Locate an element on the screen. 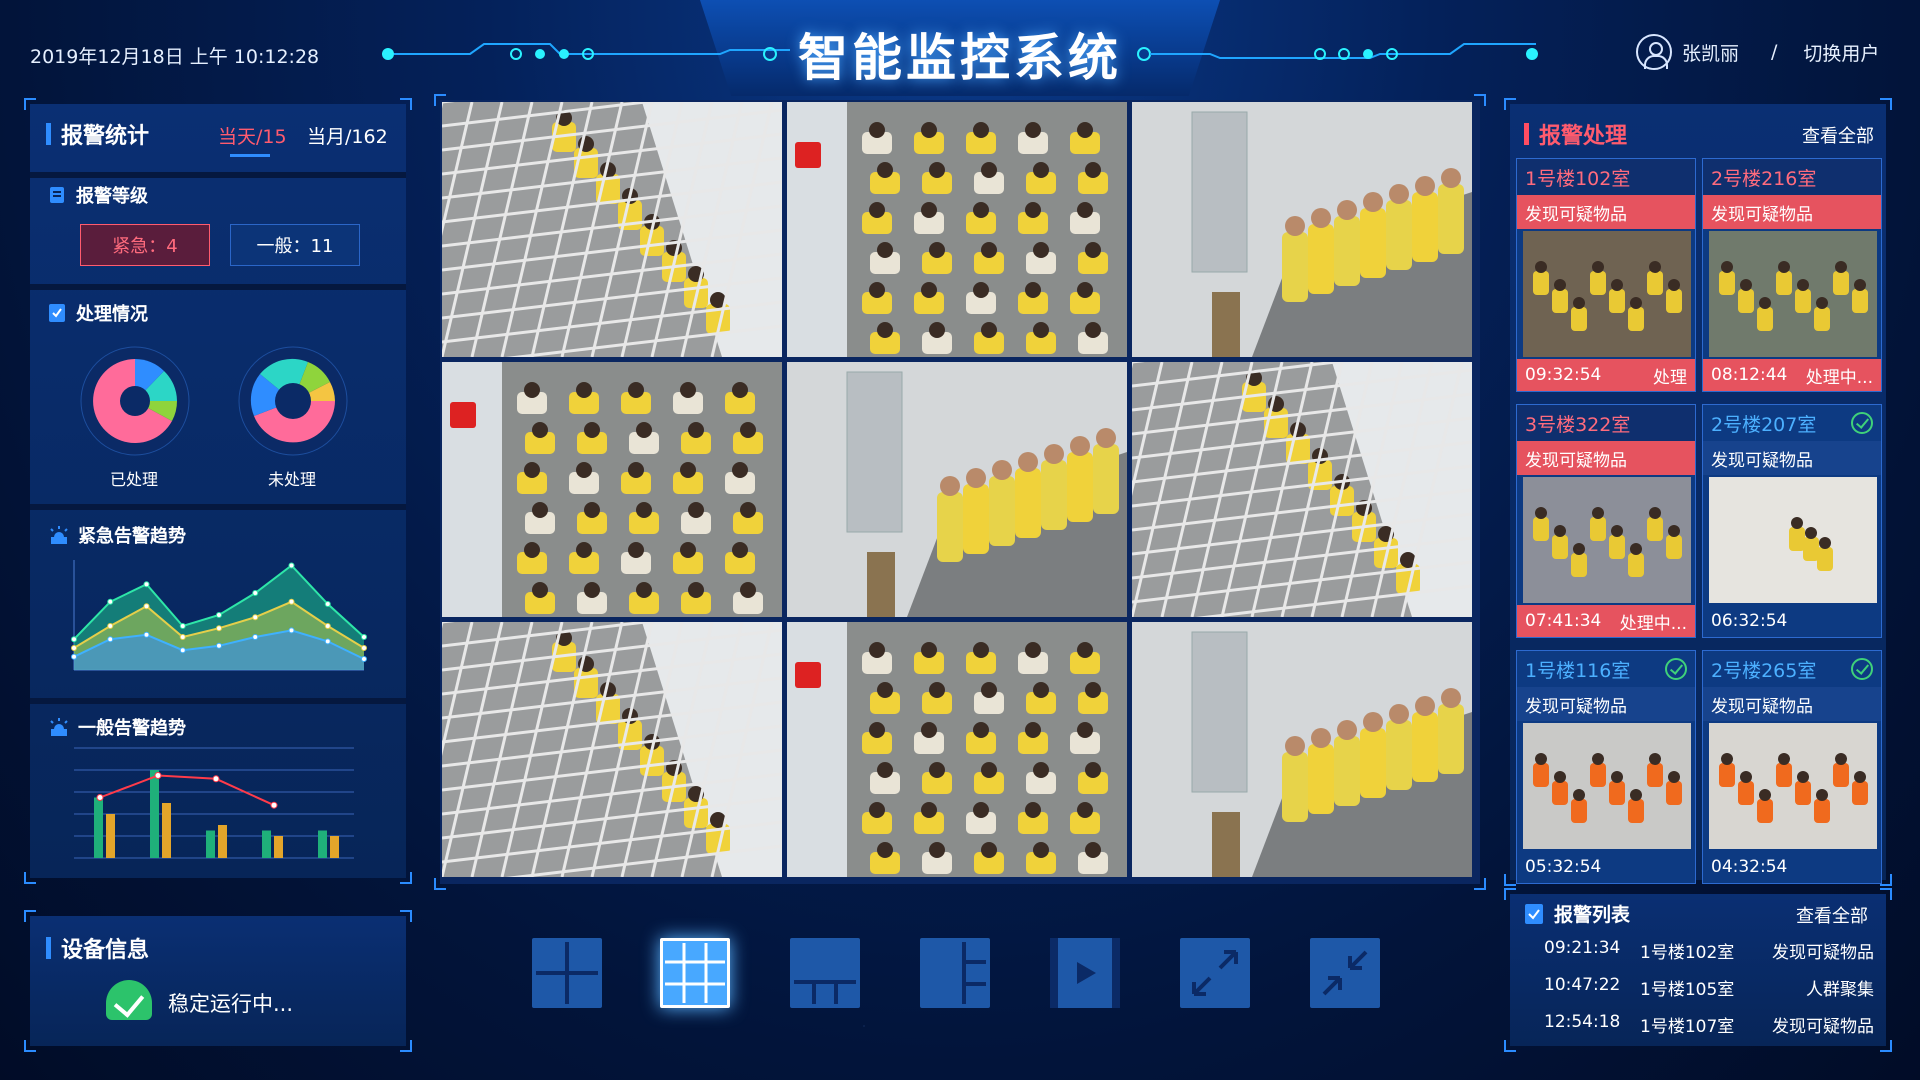 This screenshot has width=1920, height=1080. alarm-card-status: 处理 is located at coordinates (1670, 375).